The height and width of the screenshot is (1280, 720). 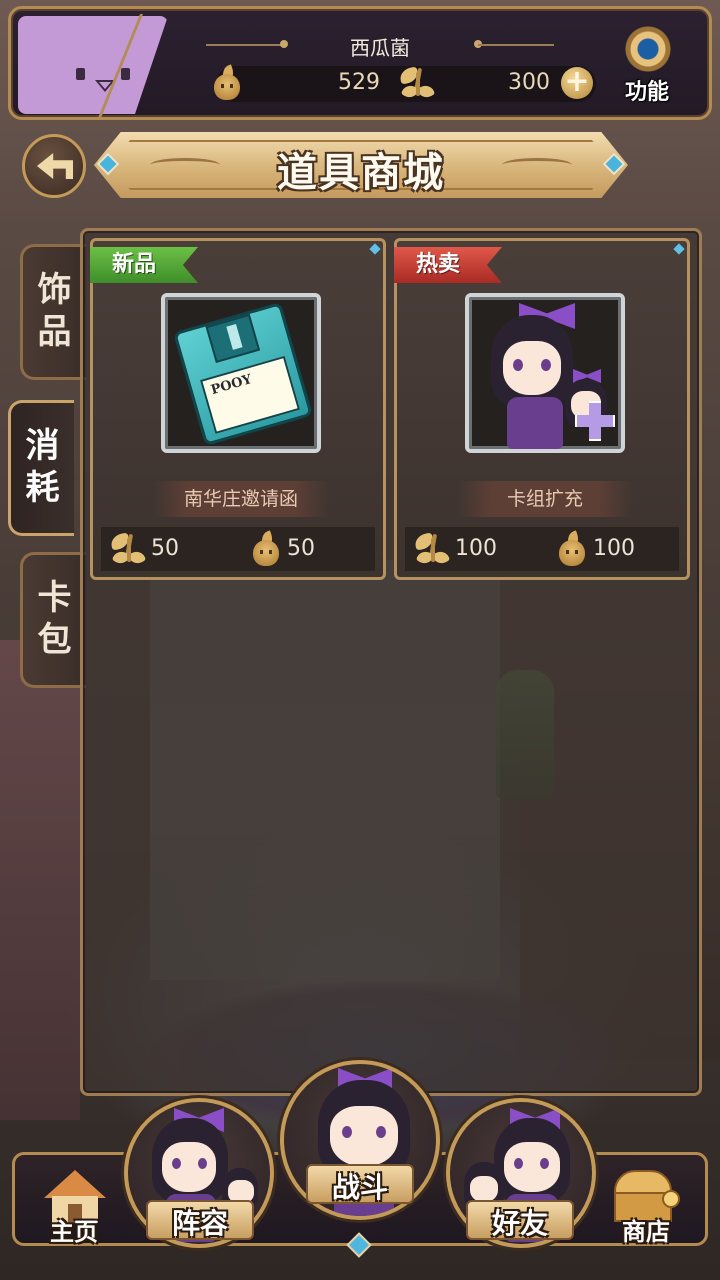 I want to click on page-title: 道具商城, so click(x=361, y=173).